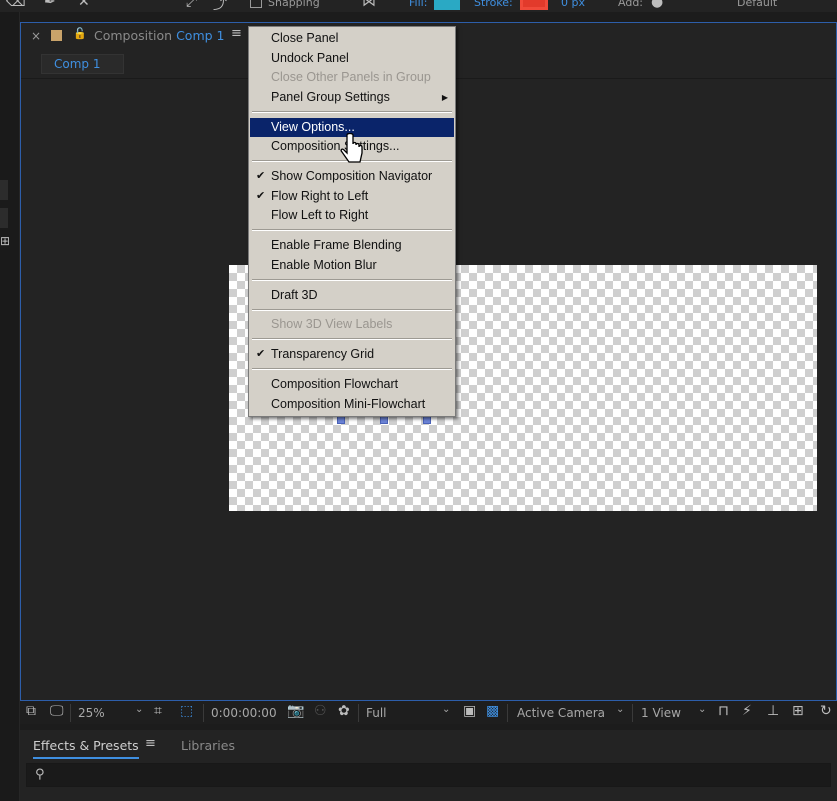 The height and width of the screenshot is (801, 837). What do you see at coordinates (352, 354) in the screenshot?
I see `menu-item-transparency-grid: ✔ Transparency Grid` at bounding box center [352, 354].